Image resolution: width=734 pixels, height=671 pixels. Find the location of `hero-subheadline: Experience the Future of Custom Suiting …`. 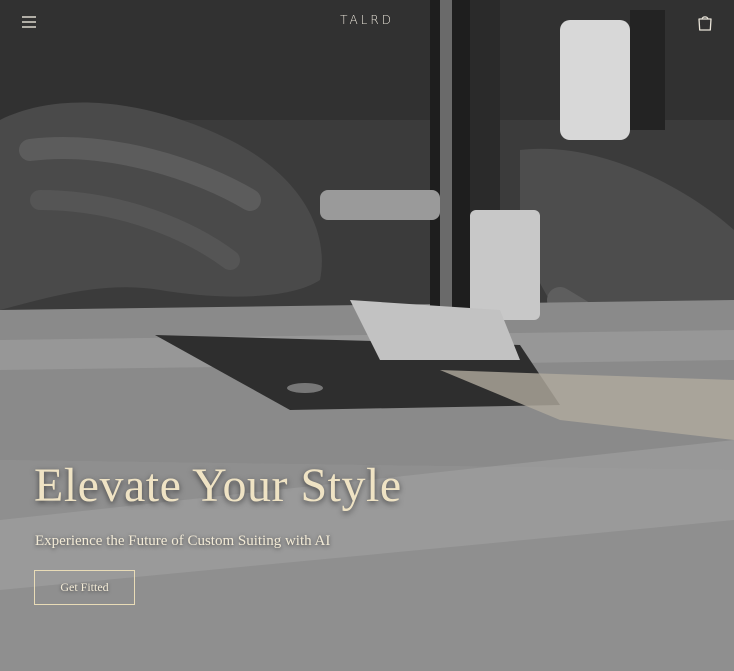

hero-subheadline: Experience the Future of Custom Suiting … is located at coordinates (183, 541).